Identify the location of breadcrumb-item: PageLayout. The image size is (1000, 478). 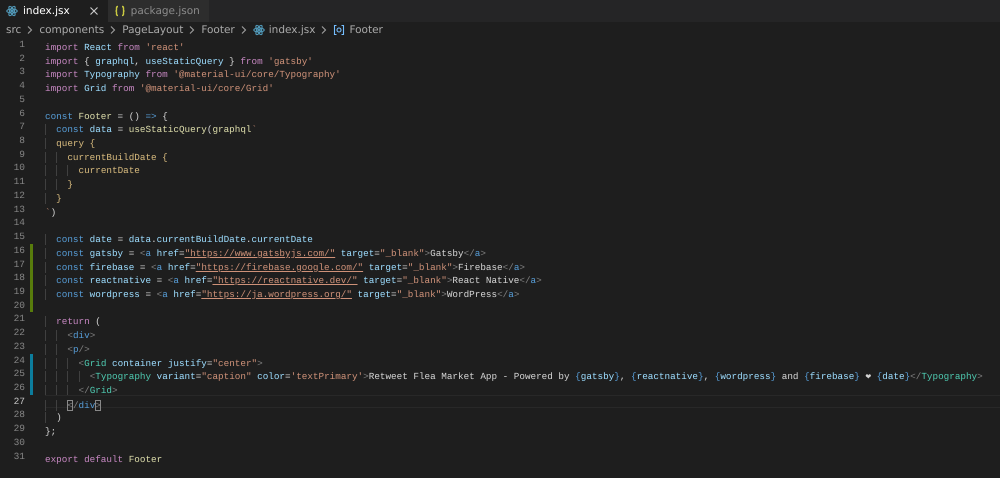
(153, 30).